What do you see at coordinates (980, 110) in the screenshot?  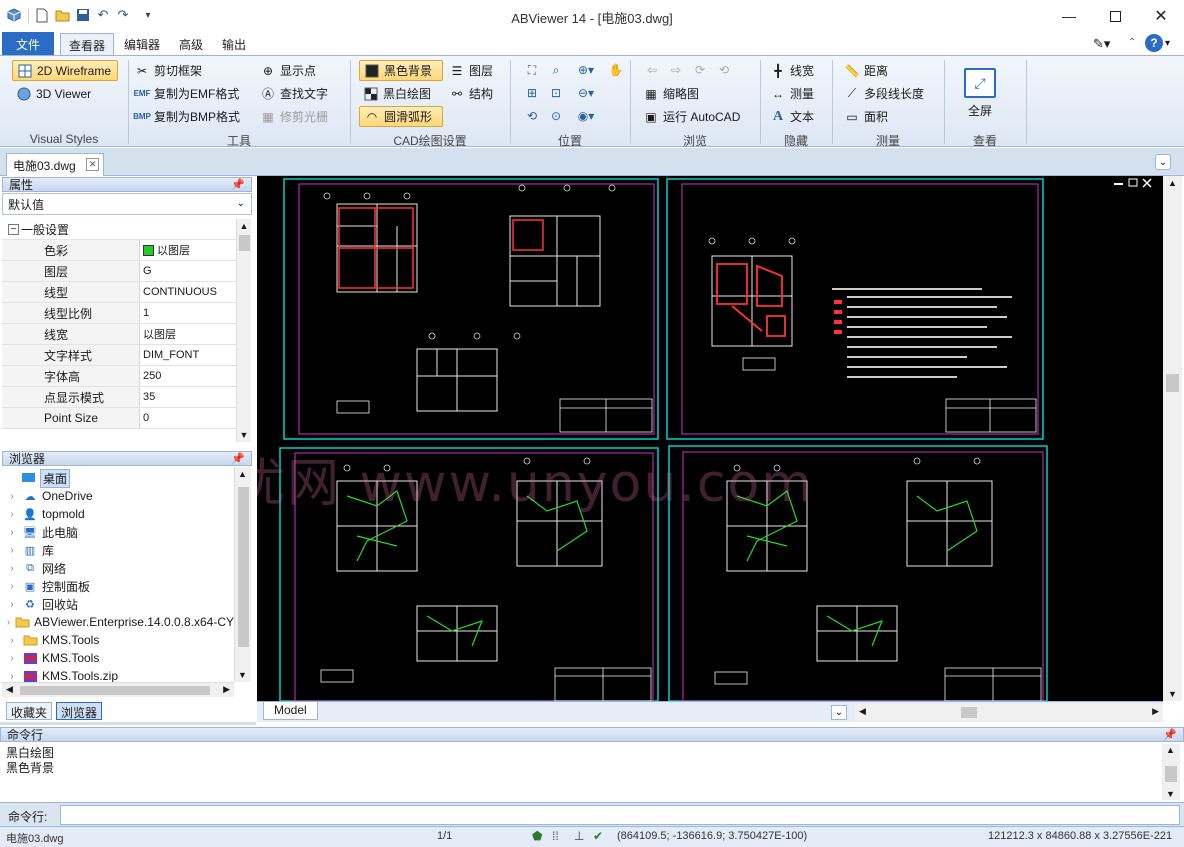 I see `fullscreen-button-label: 全屏` at bounding box center [980, 110].